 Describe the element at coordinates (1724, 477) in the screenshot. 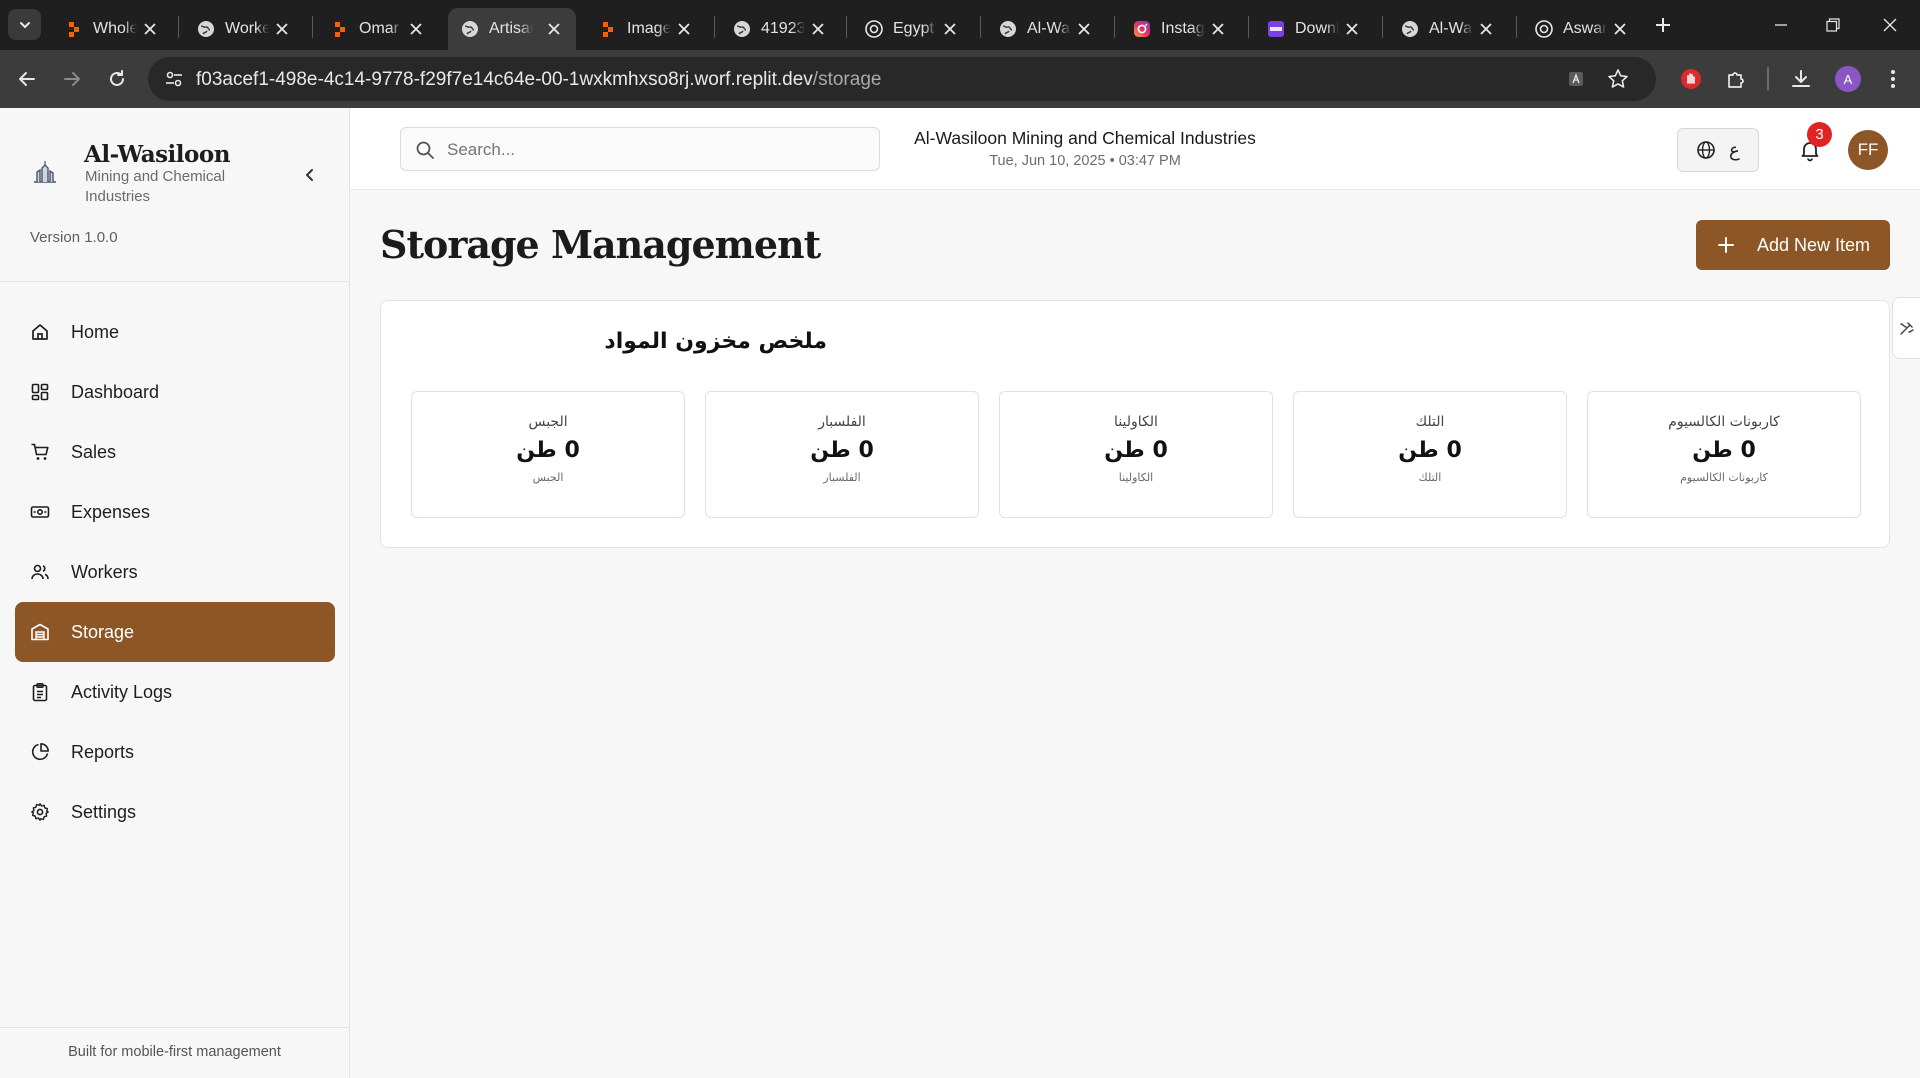

I see `stat-subtitle: كاربونات الكالسيوم` at that location.